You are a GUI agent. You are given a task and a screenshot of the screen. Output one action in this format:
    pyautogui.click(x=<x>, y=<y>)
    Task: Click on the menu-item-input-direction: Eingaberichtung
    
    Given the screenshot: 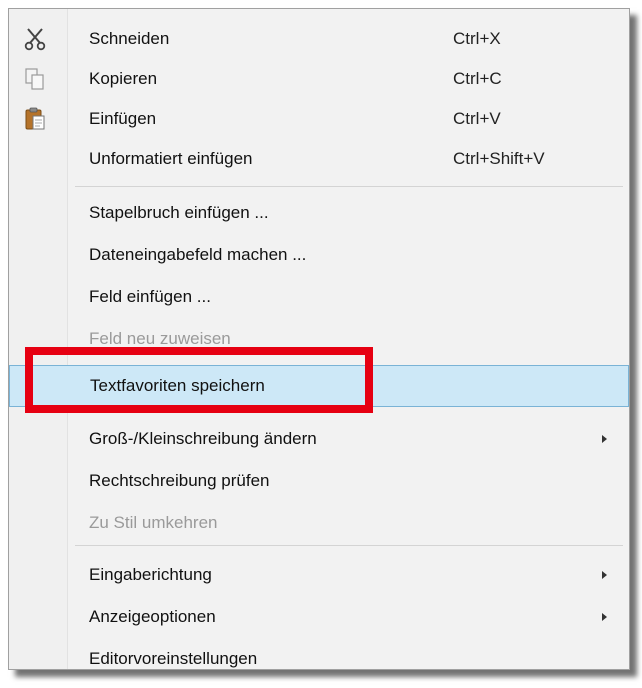 What is the action you would take?
    pyautogui.click(x=319, y=575)
    